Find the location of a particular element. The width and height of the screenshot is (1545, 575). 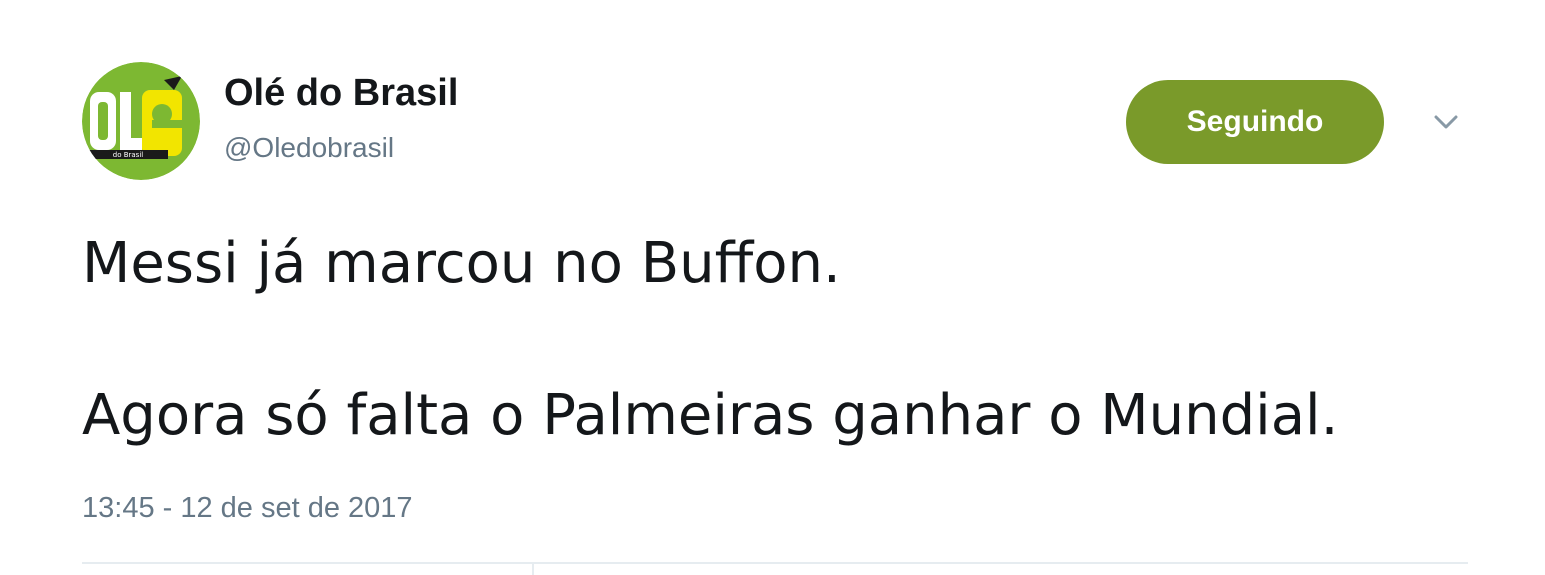

avatar: do Brasil is located at coordinates (141, 121).